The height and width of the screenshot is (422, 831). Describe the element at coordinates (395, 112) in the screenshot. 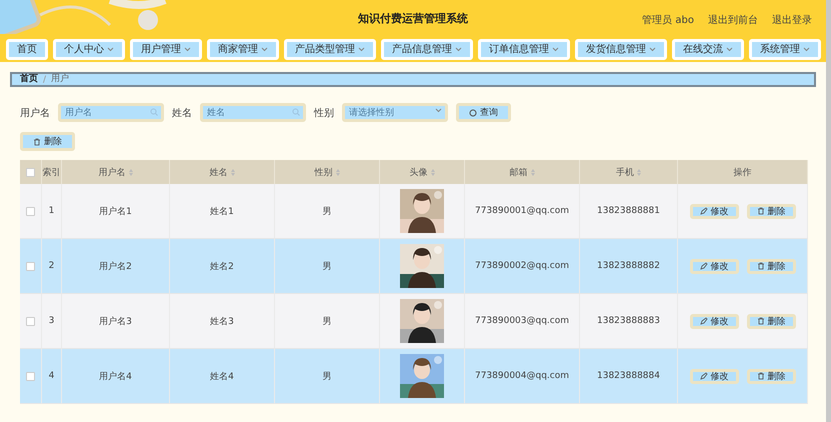

I see `select-field: 请选择性别` at that location.